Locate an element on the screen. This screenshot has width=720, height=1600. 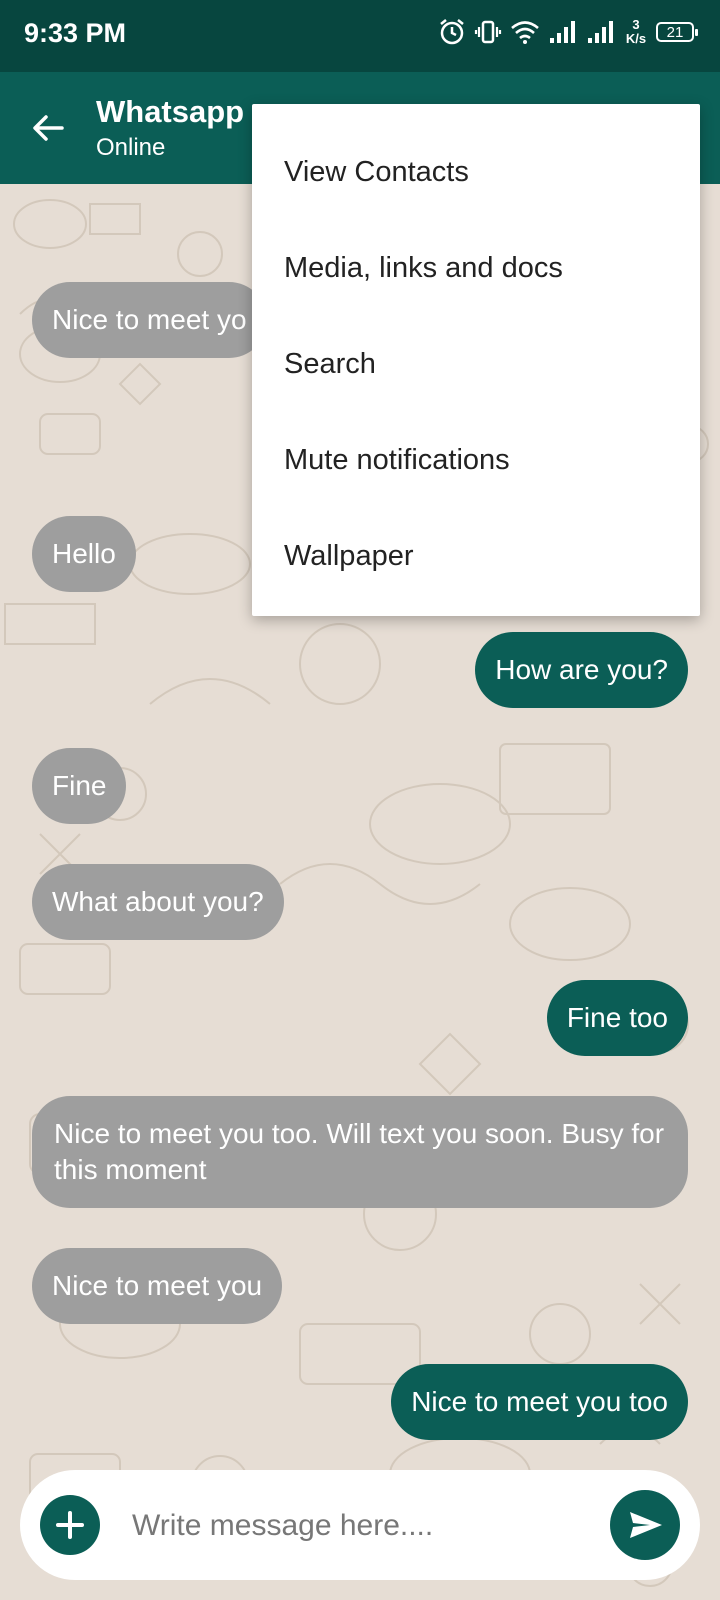
alarm-icon is located at coordinates (452, 32).